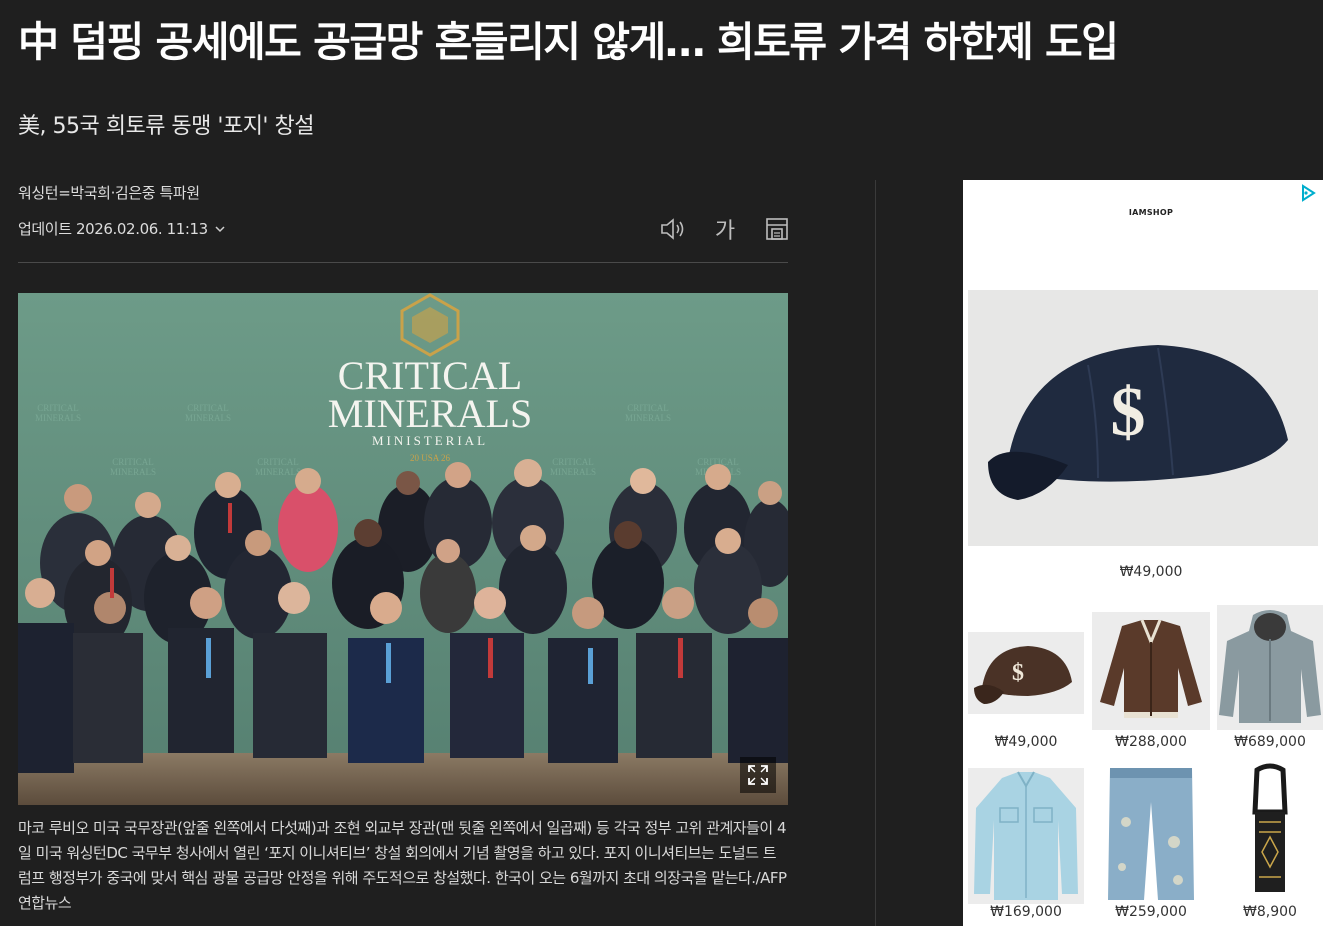  Describe the element at coordinates (1026, 742) in the screenshot. I see `ad-product-price: ₩49,000` at that location.